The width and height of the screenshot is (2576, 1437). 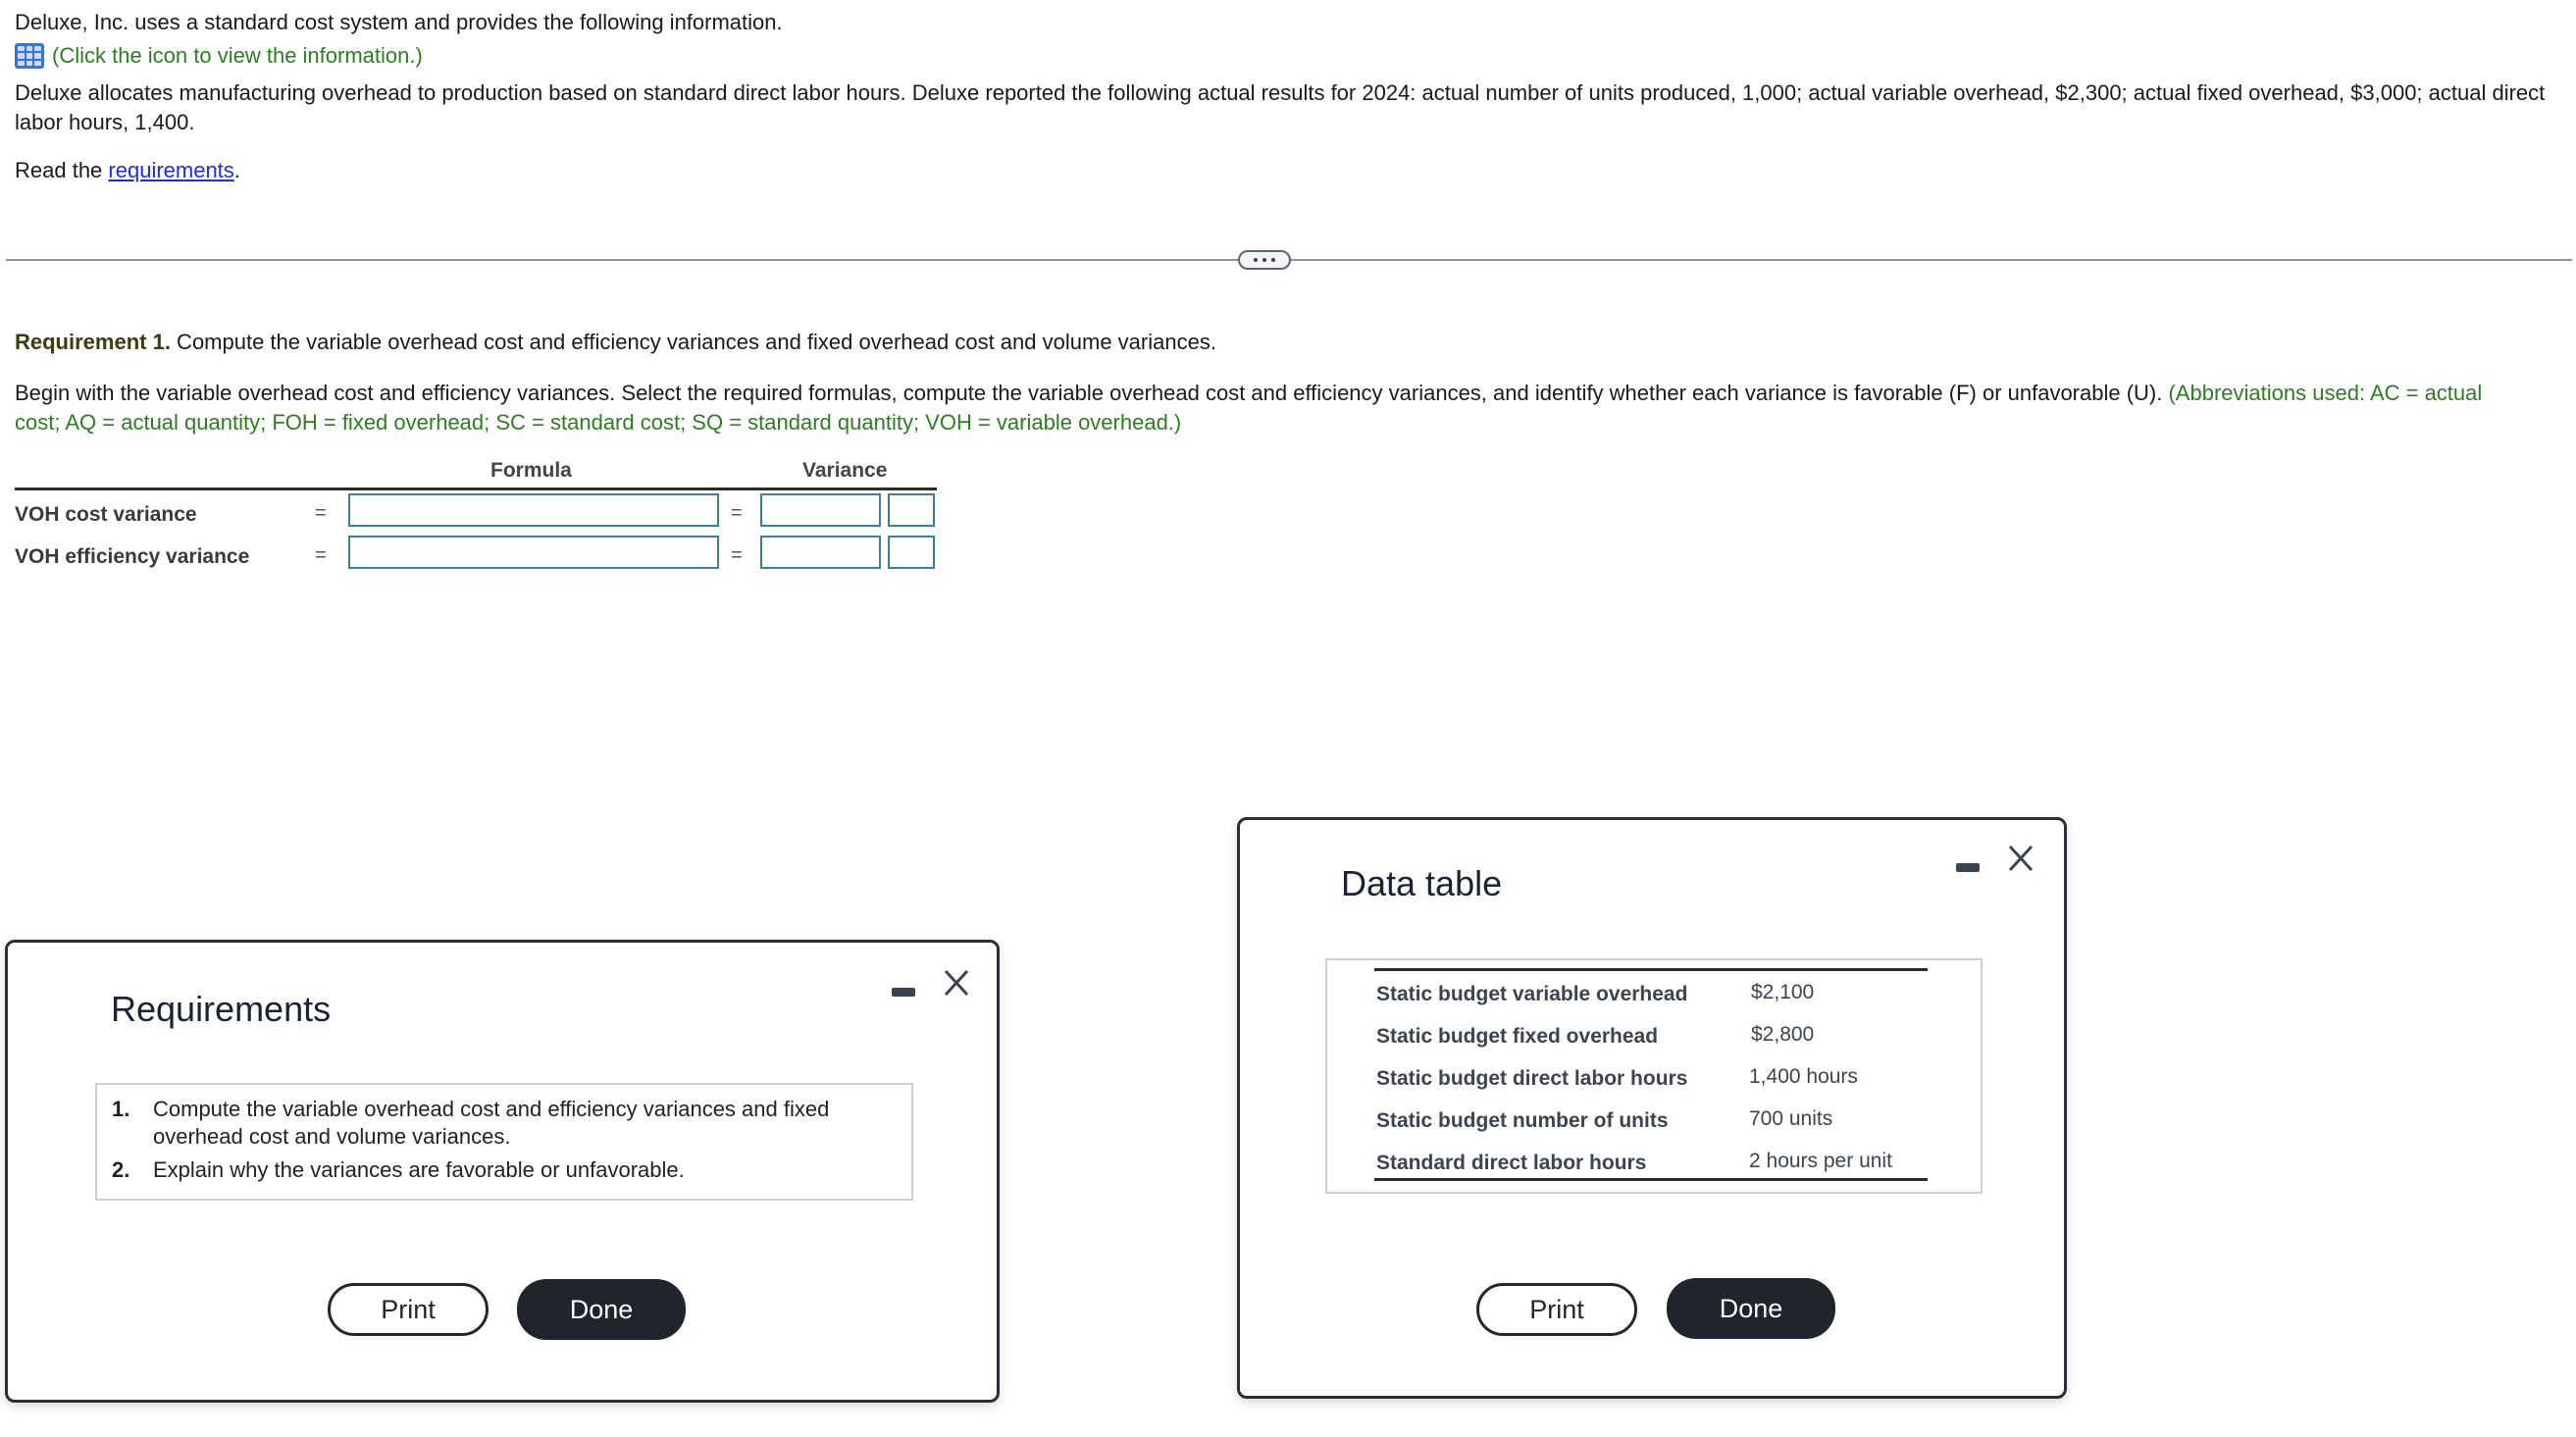 I want to click on more-horizontal-icon, so click(x=1256, y=260).